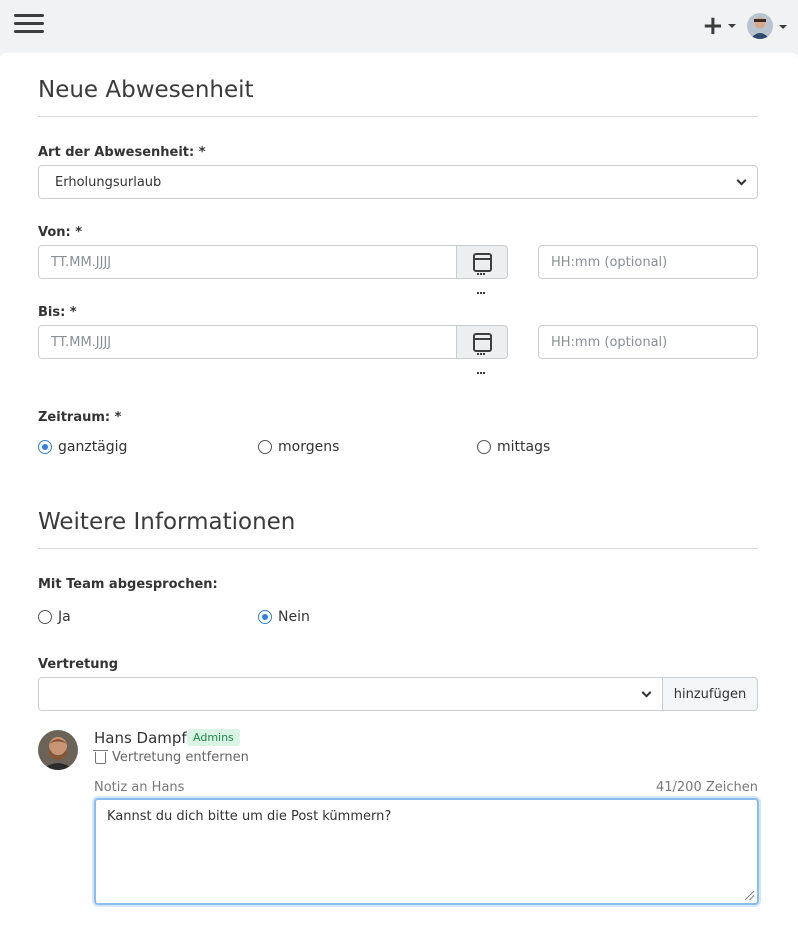 The width and height of the screenshot is (798, 940). I want to click on plus-icon: +, so click(713, 26).